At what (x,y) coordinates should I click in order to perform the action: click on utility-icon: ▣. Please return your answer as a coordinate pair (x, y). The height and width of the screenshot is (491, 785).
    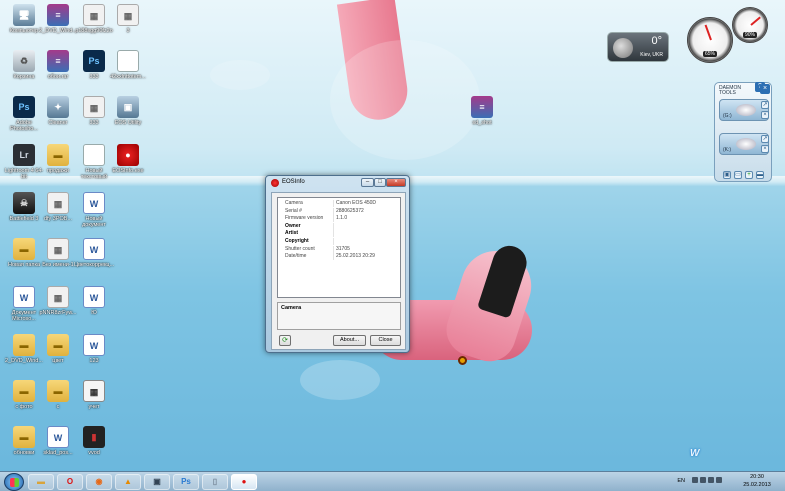
    Looking at the image, I should click on (157, 482).